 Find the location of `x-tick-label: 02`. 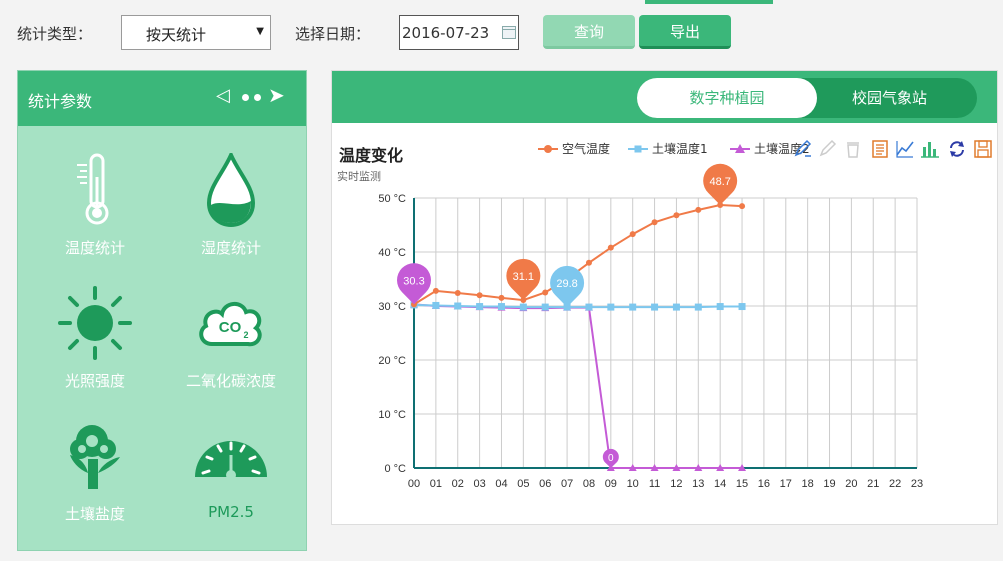

x-tick-label: 02 is located at coordinates (458, 484).